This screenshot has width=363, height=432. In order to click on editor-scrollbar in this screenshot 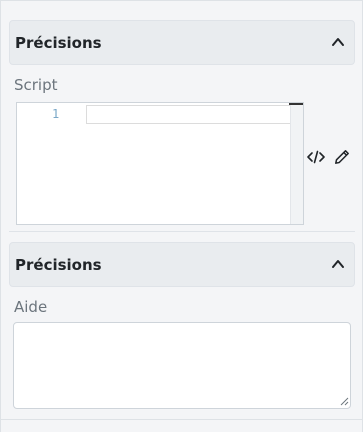, I will do `click(296, 163)`.